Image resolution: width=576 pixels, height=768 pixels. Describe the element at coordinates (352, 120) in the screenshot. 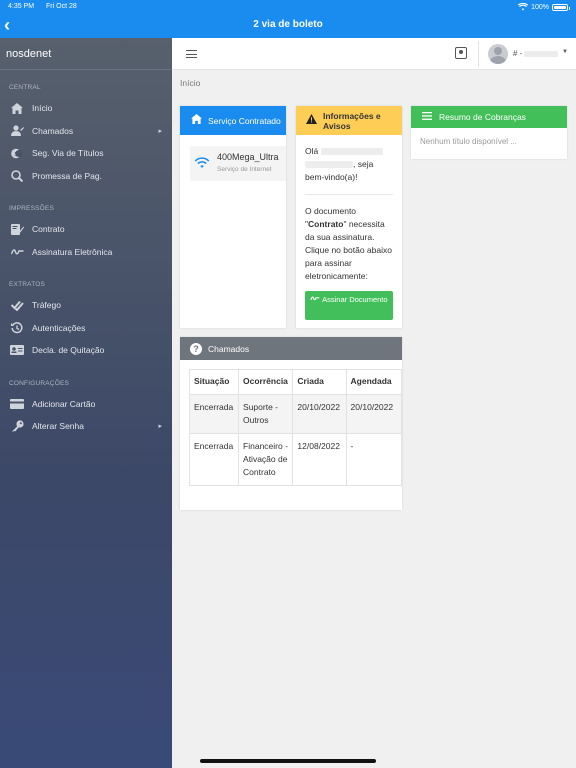

I see `info-card-title: Informações e Avisos` at that location.